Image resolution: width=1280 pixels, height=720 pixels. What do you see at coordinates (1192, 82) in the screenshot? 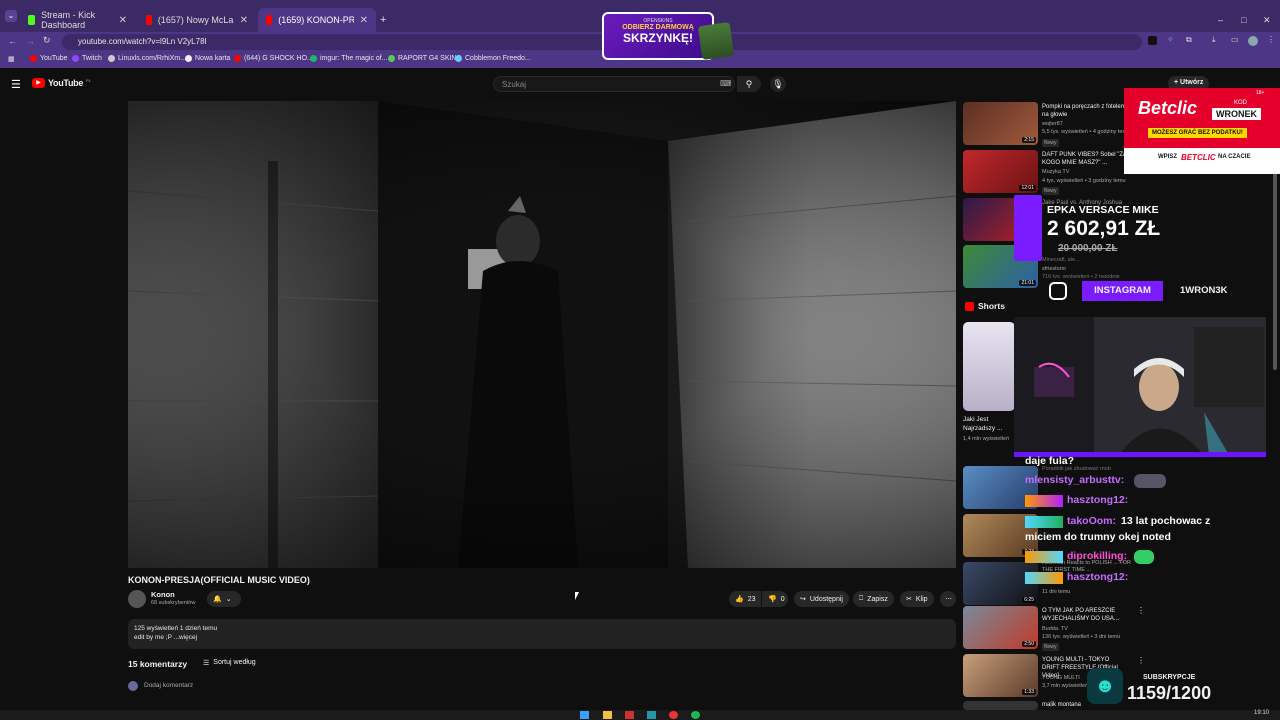
I see `create-label: Utwórz` at bounding box center [1192, 82].